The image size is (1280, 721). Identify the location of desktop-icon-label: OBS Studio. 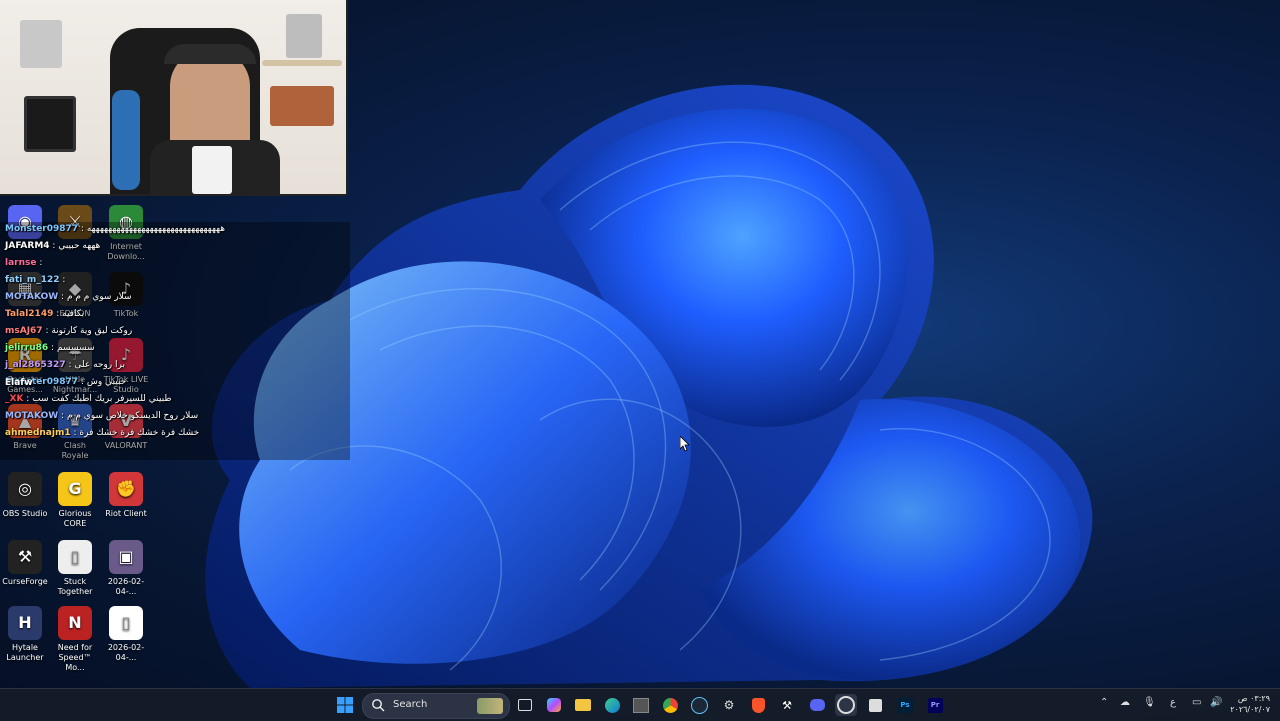
(25, 513).